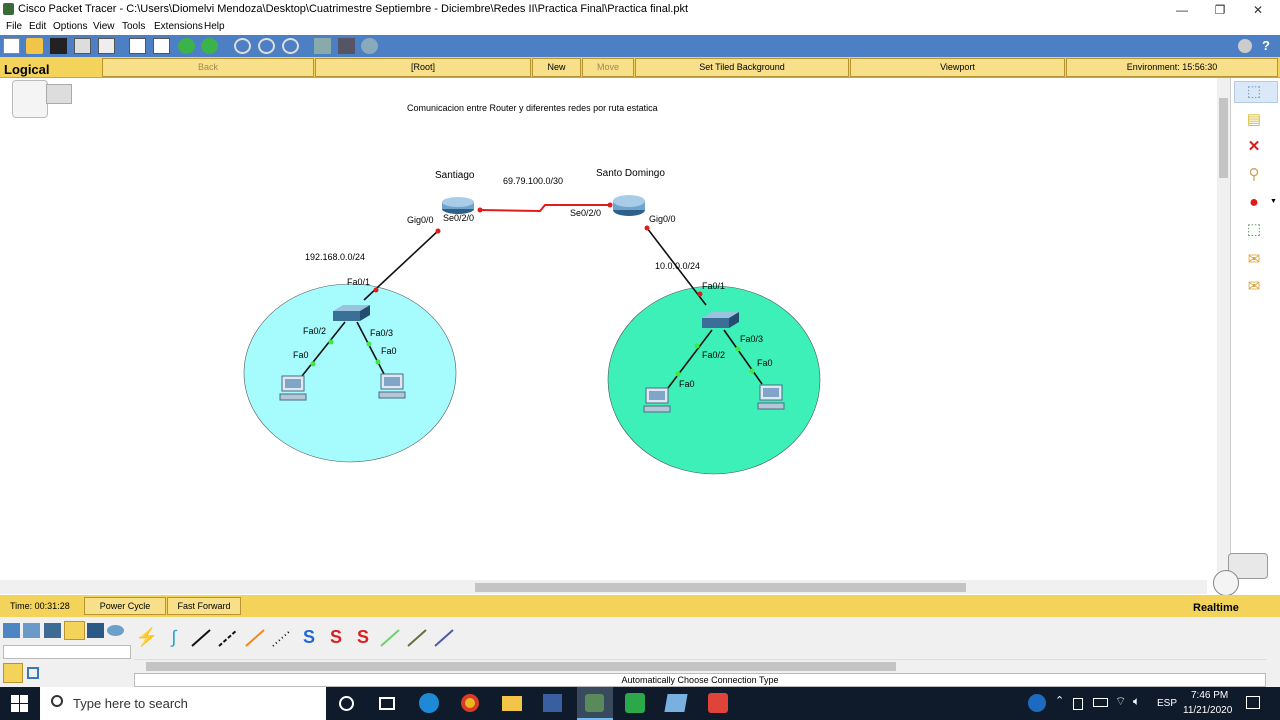  Describe the element at coordinates (1273, 201) in the screenshot. I see `chevron-down-icon: ▼` at that location.